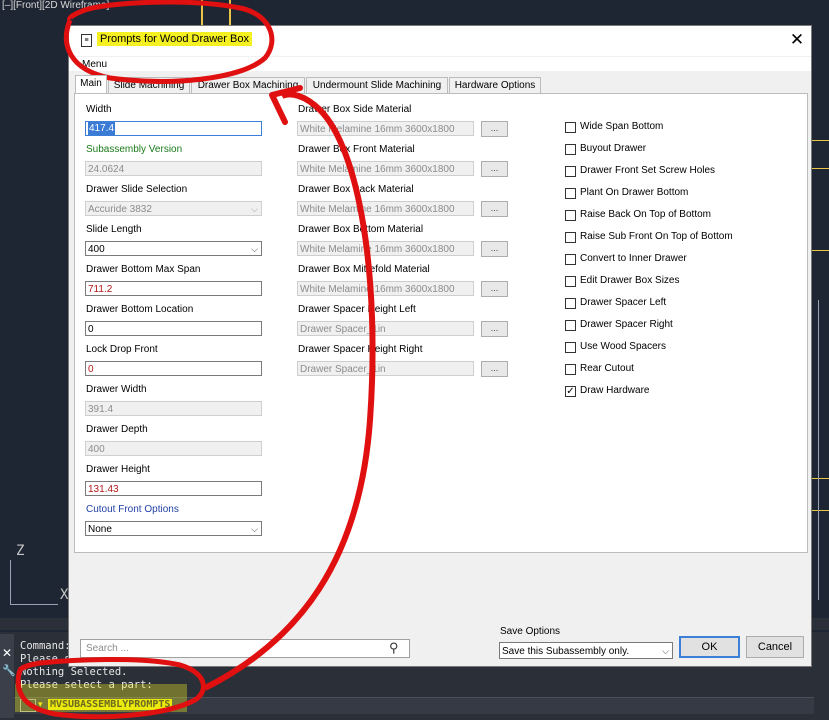 This screenshot has height=720, width=829. What do you see at coordinates (169, 42) in the screenshot?
I see `annotation-circle-title` at bounding box center [169, 42].